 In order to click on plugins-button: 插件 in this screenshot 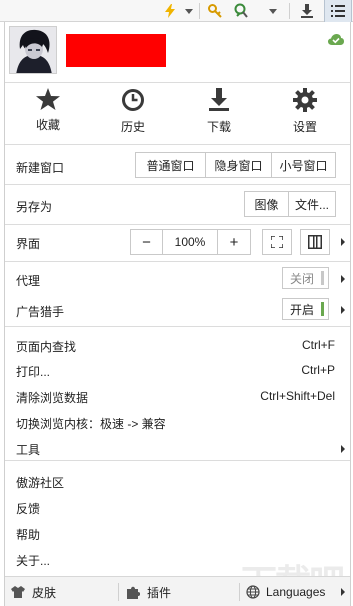, I will do `click(149, 591)`.